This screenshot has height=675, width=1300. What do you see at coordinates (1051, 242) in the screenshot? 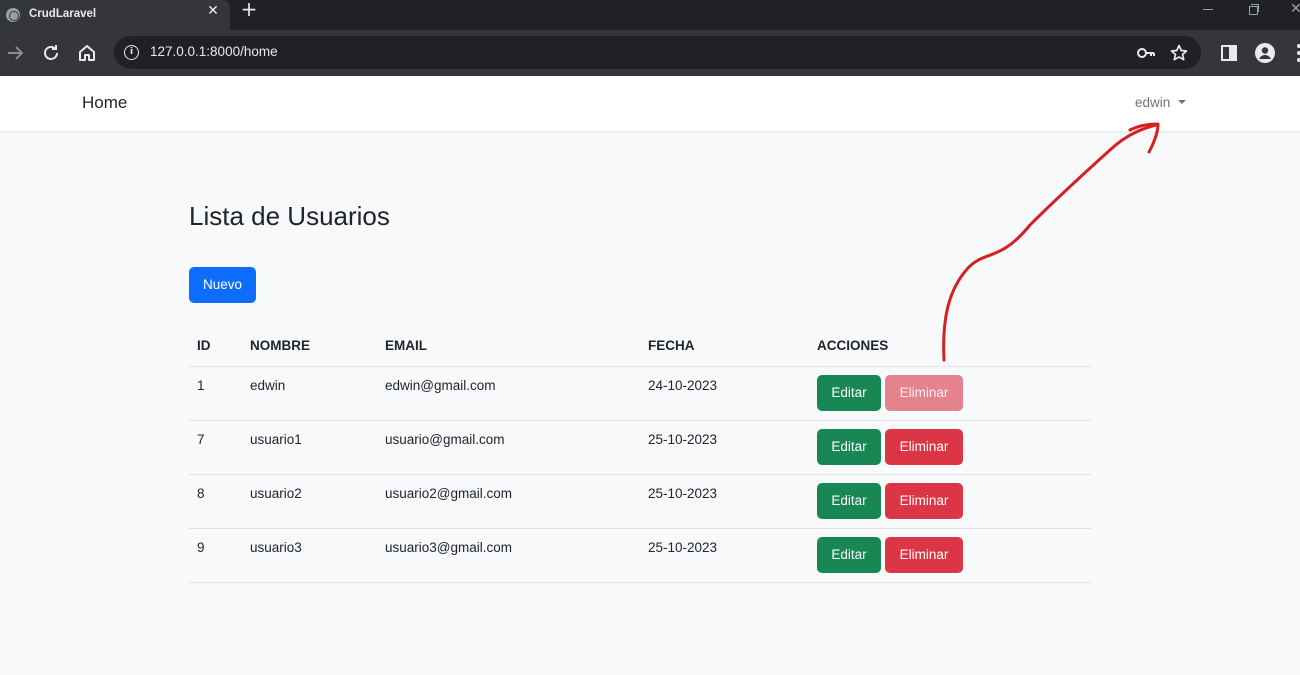
I see `annotation-arrow` at bounding box center [1051, 242].